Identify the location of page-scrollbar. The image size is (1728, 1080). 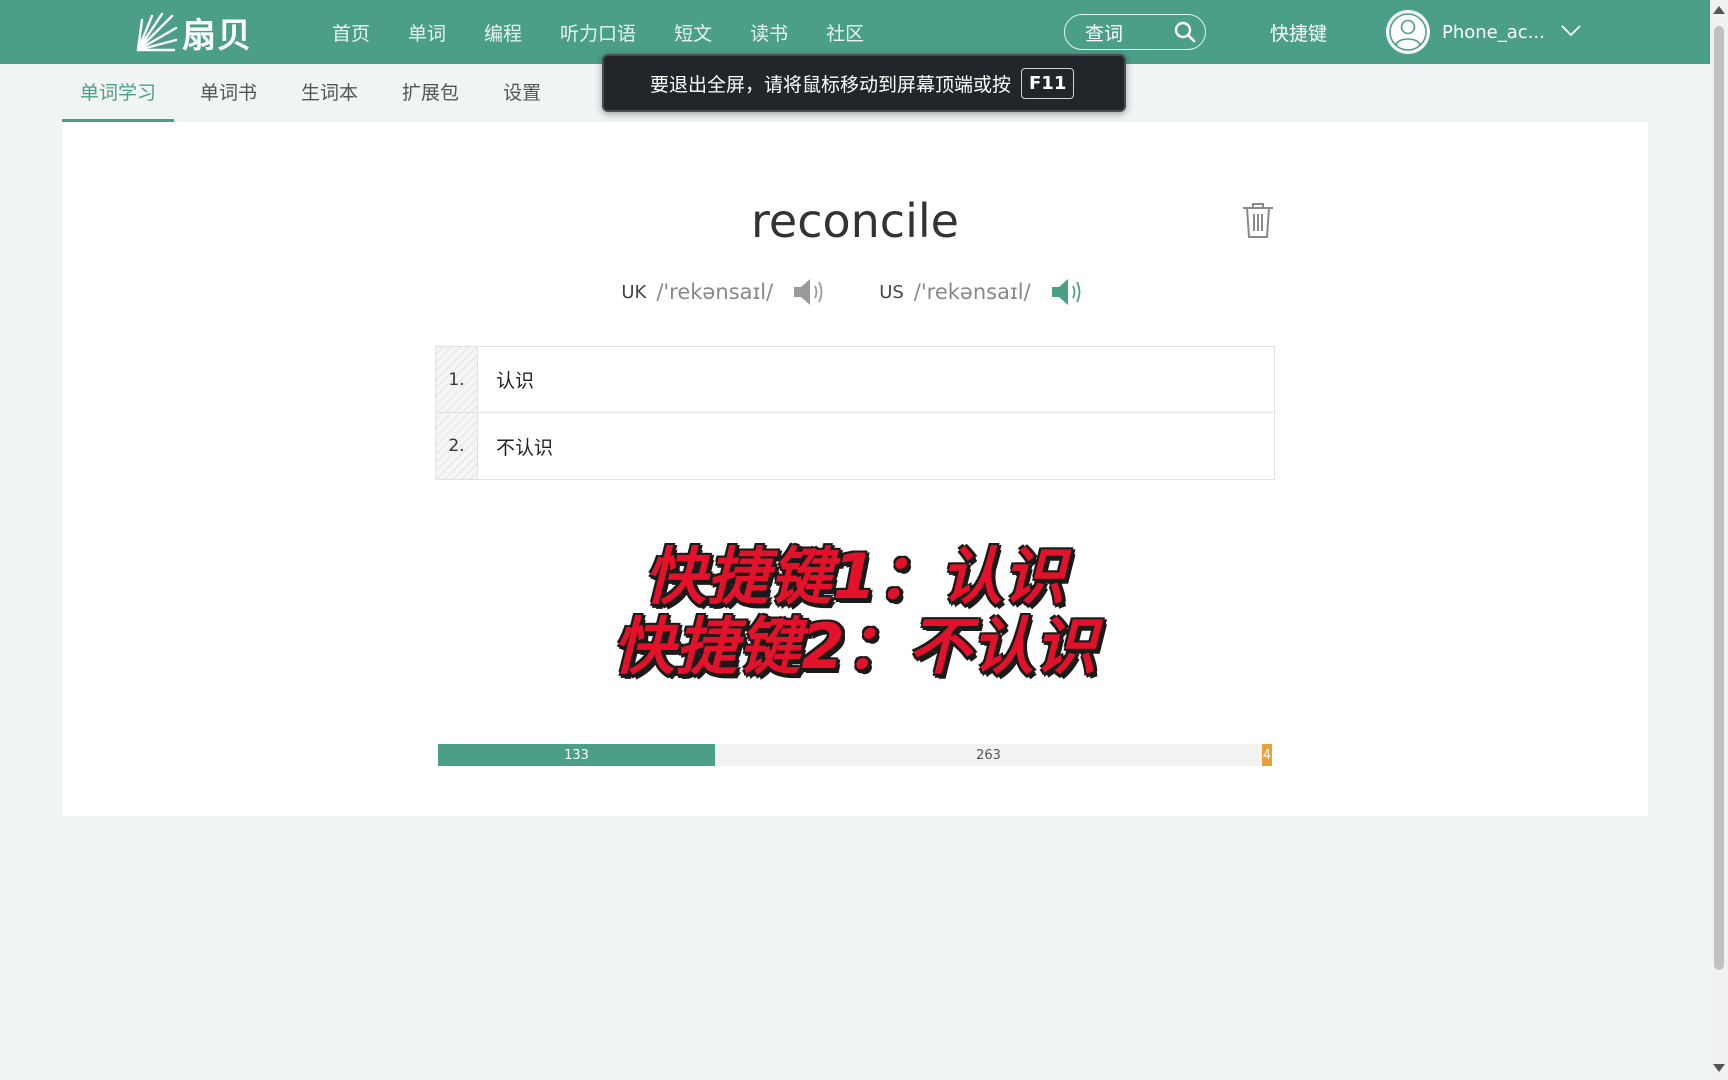
(1719, 540).